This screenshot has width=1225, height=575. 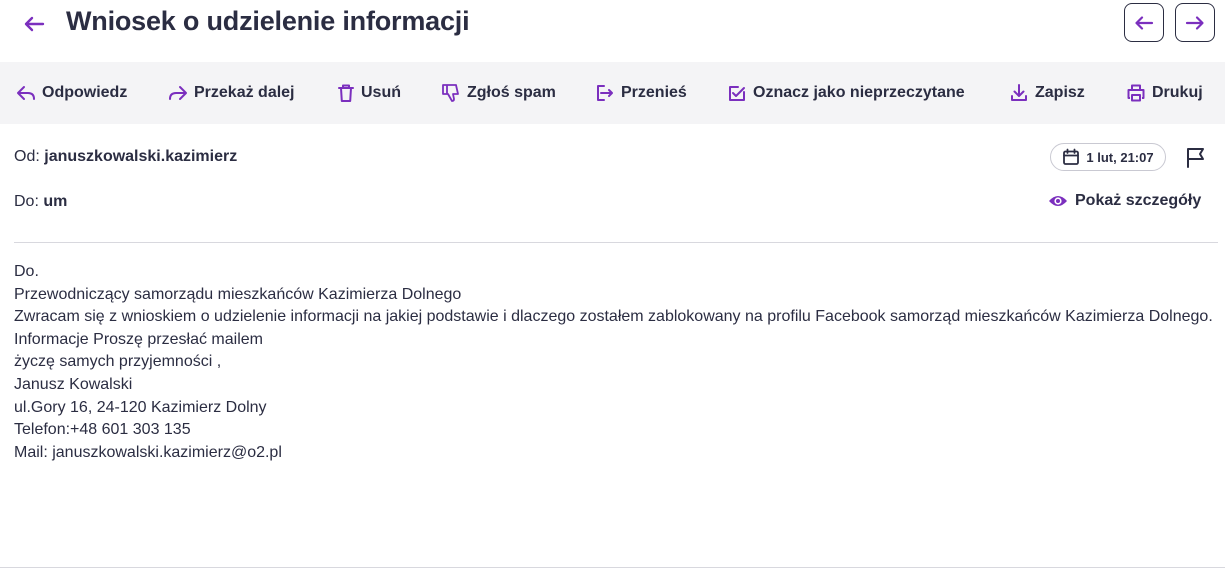 What do you see at coordinates (381, 92) in the screenshot?
I see `delete-label: Usuń` at bounding box center [381, 92].